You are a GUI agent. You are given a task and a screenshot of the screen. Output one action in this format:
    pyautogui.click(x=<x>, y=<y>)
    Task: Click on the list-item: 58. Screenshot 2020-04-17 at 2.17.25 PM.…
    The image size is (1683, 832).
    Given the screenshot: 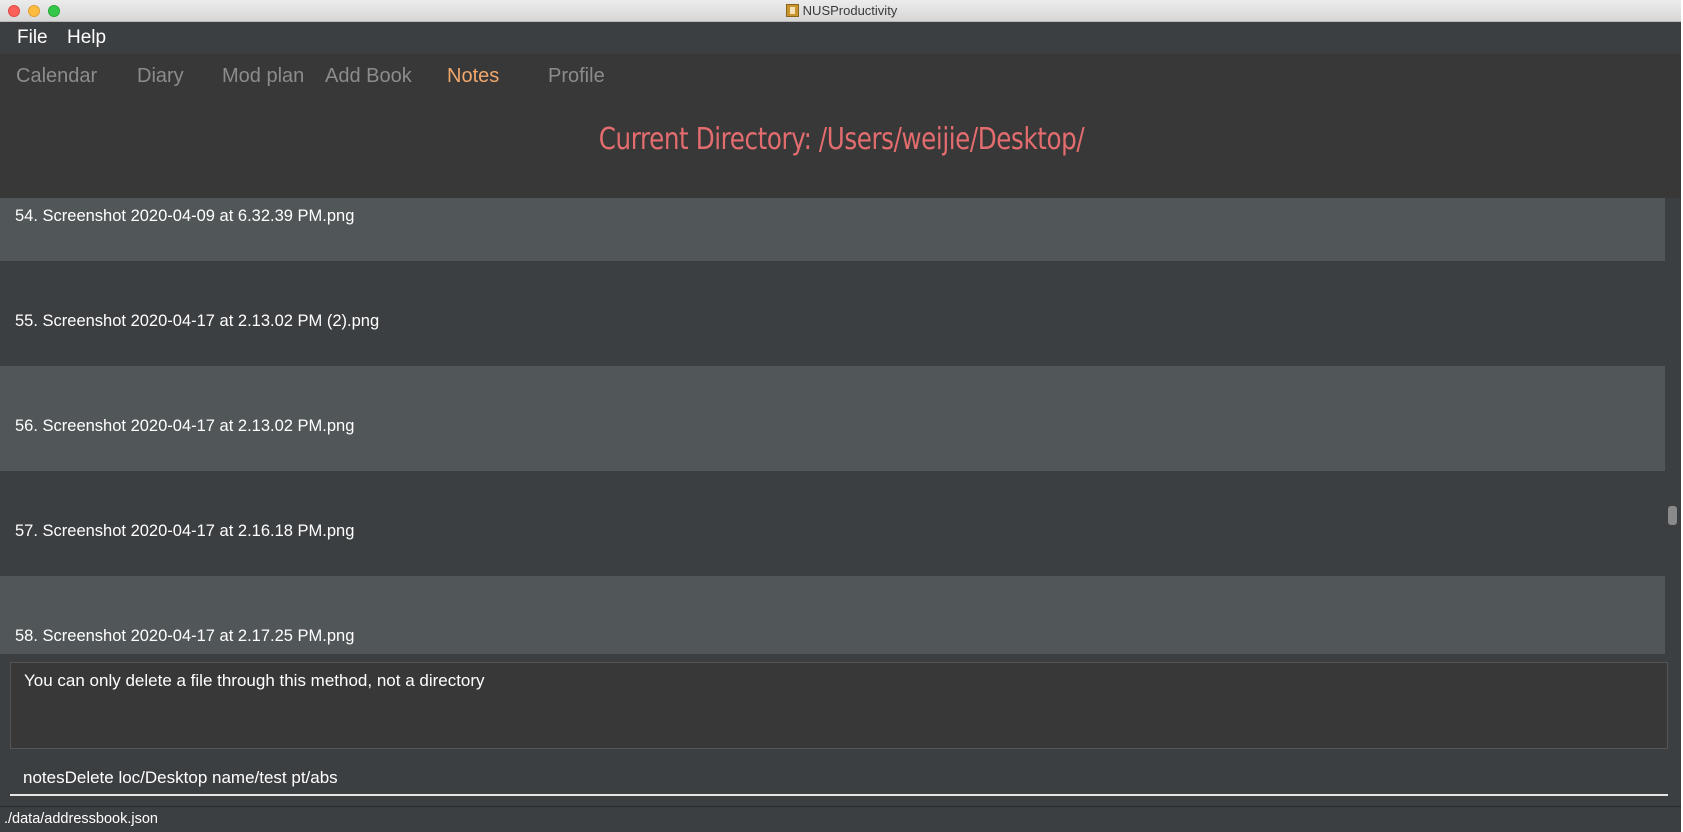 What is the action you would take?
    pyautogui.click(x=832, y=615)
    